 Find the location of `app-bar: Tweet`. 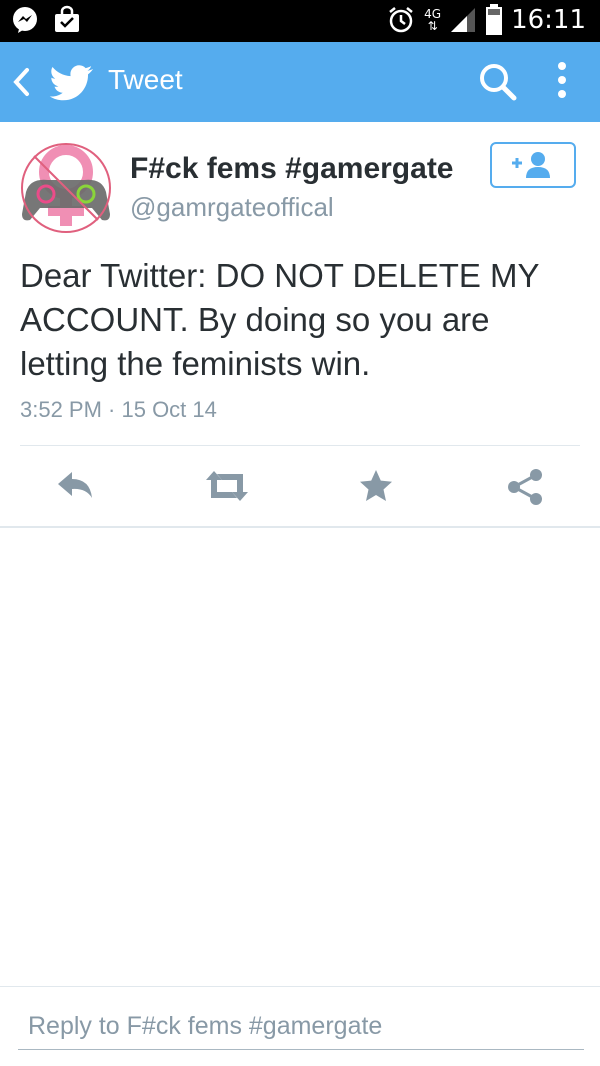

app-bar: Tweet is located at coordinates (300, 82).